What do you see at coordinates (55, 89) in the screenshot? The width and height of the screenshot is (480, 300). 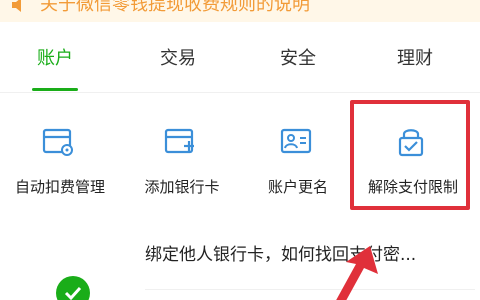 I see `active-tab-indicator` at bounding box center [55, 89].